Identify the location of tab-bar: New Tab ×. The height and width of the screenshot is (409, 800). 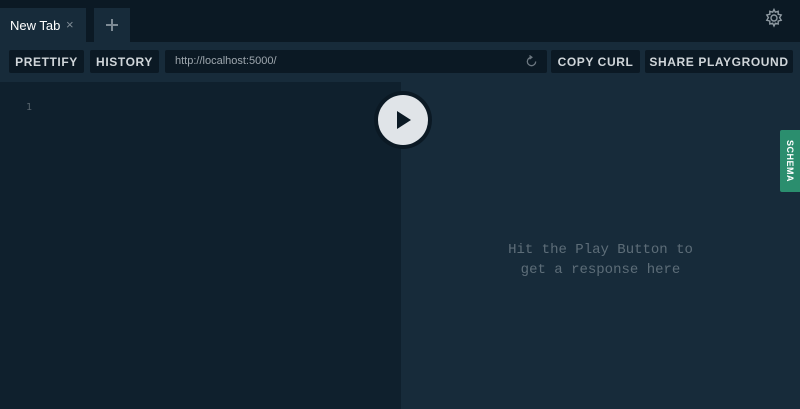
(400, 21).